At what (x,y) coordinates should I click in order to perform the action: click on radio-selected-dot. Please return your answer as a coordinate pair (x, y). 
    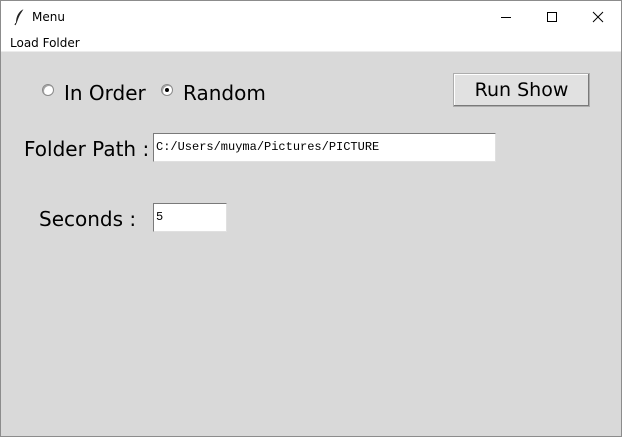
    Looking at the image, I should click on (167, 90).